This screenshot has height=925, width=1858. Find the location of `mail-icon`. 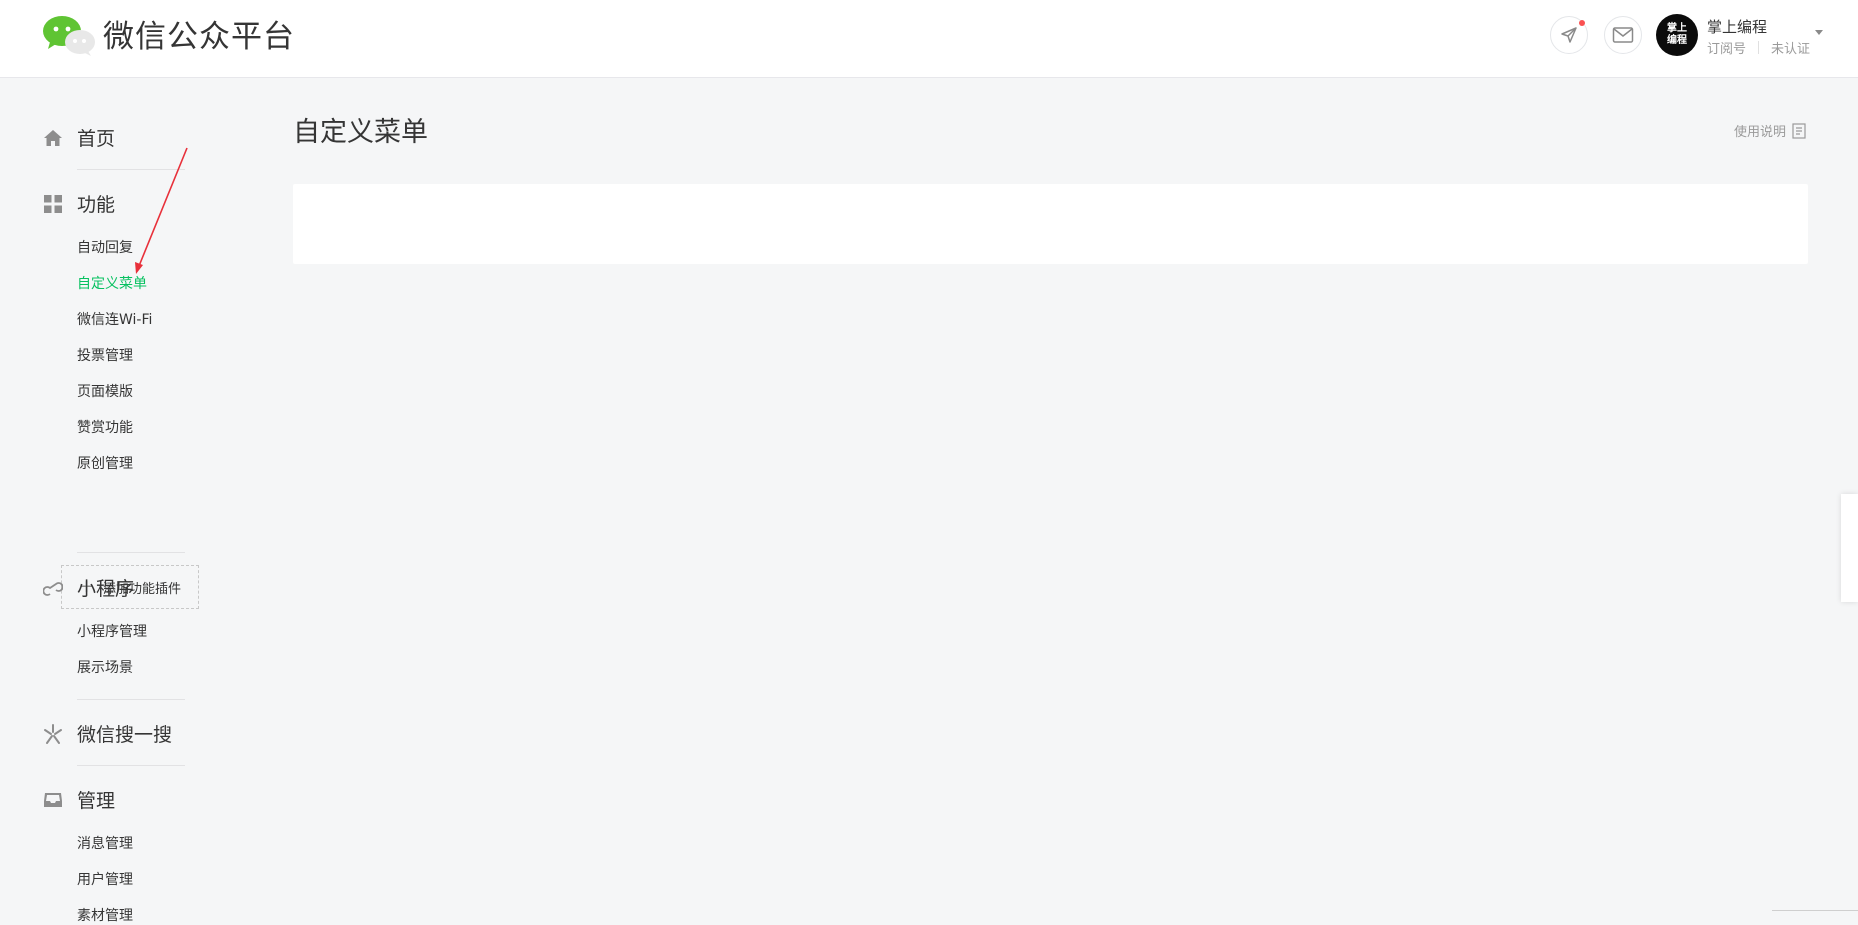

mail-icon is located at coordinates (1623, 35).